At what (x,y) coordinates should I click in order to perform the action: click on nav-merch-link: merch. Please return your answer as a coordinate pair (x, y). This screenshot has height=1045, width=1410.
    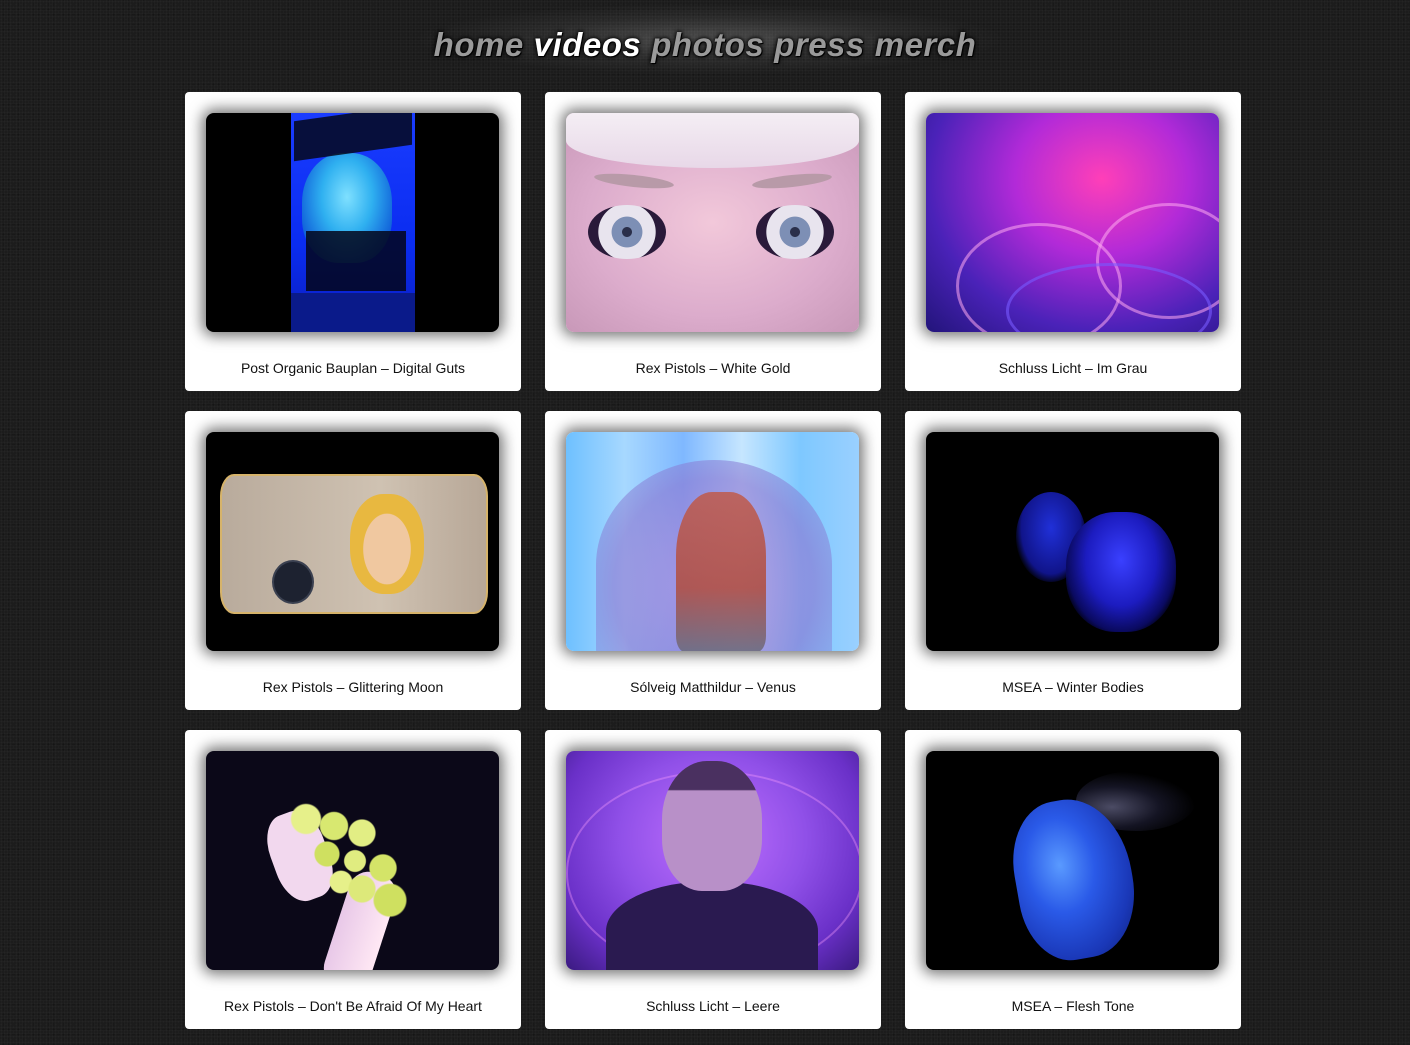
    Looking at the image, I should click on (926, 45).